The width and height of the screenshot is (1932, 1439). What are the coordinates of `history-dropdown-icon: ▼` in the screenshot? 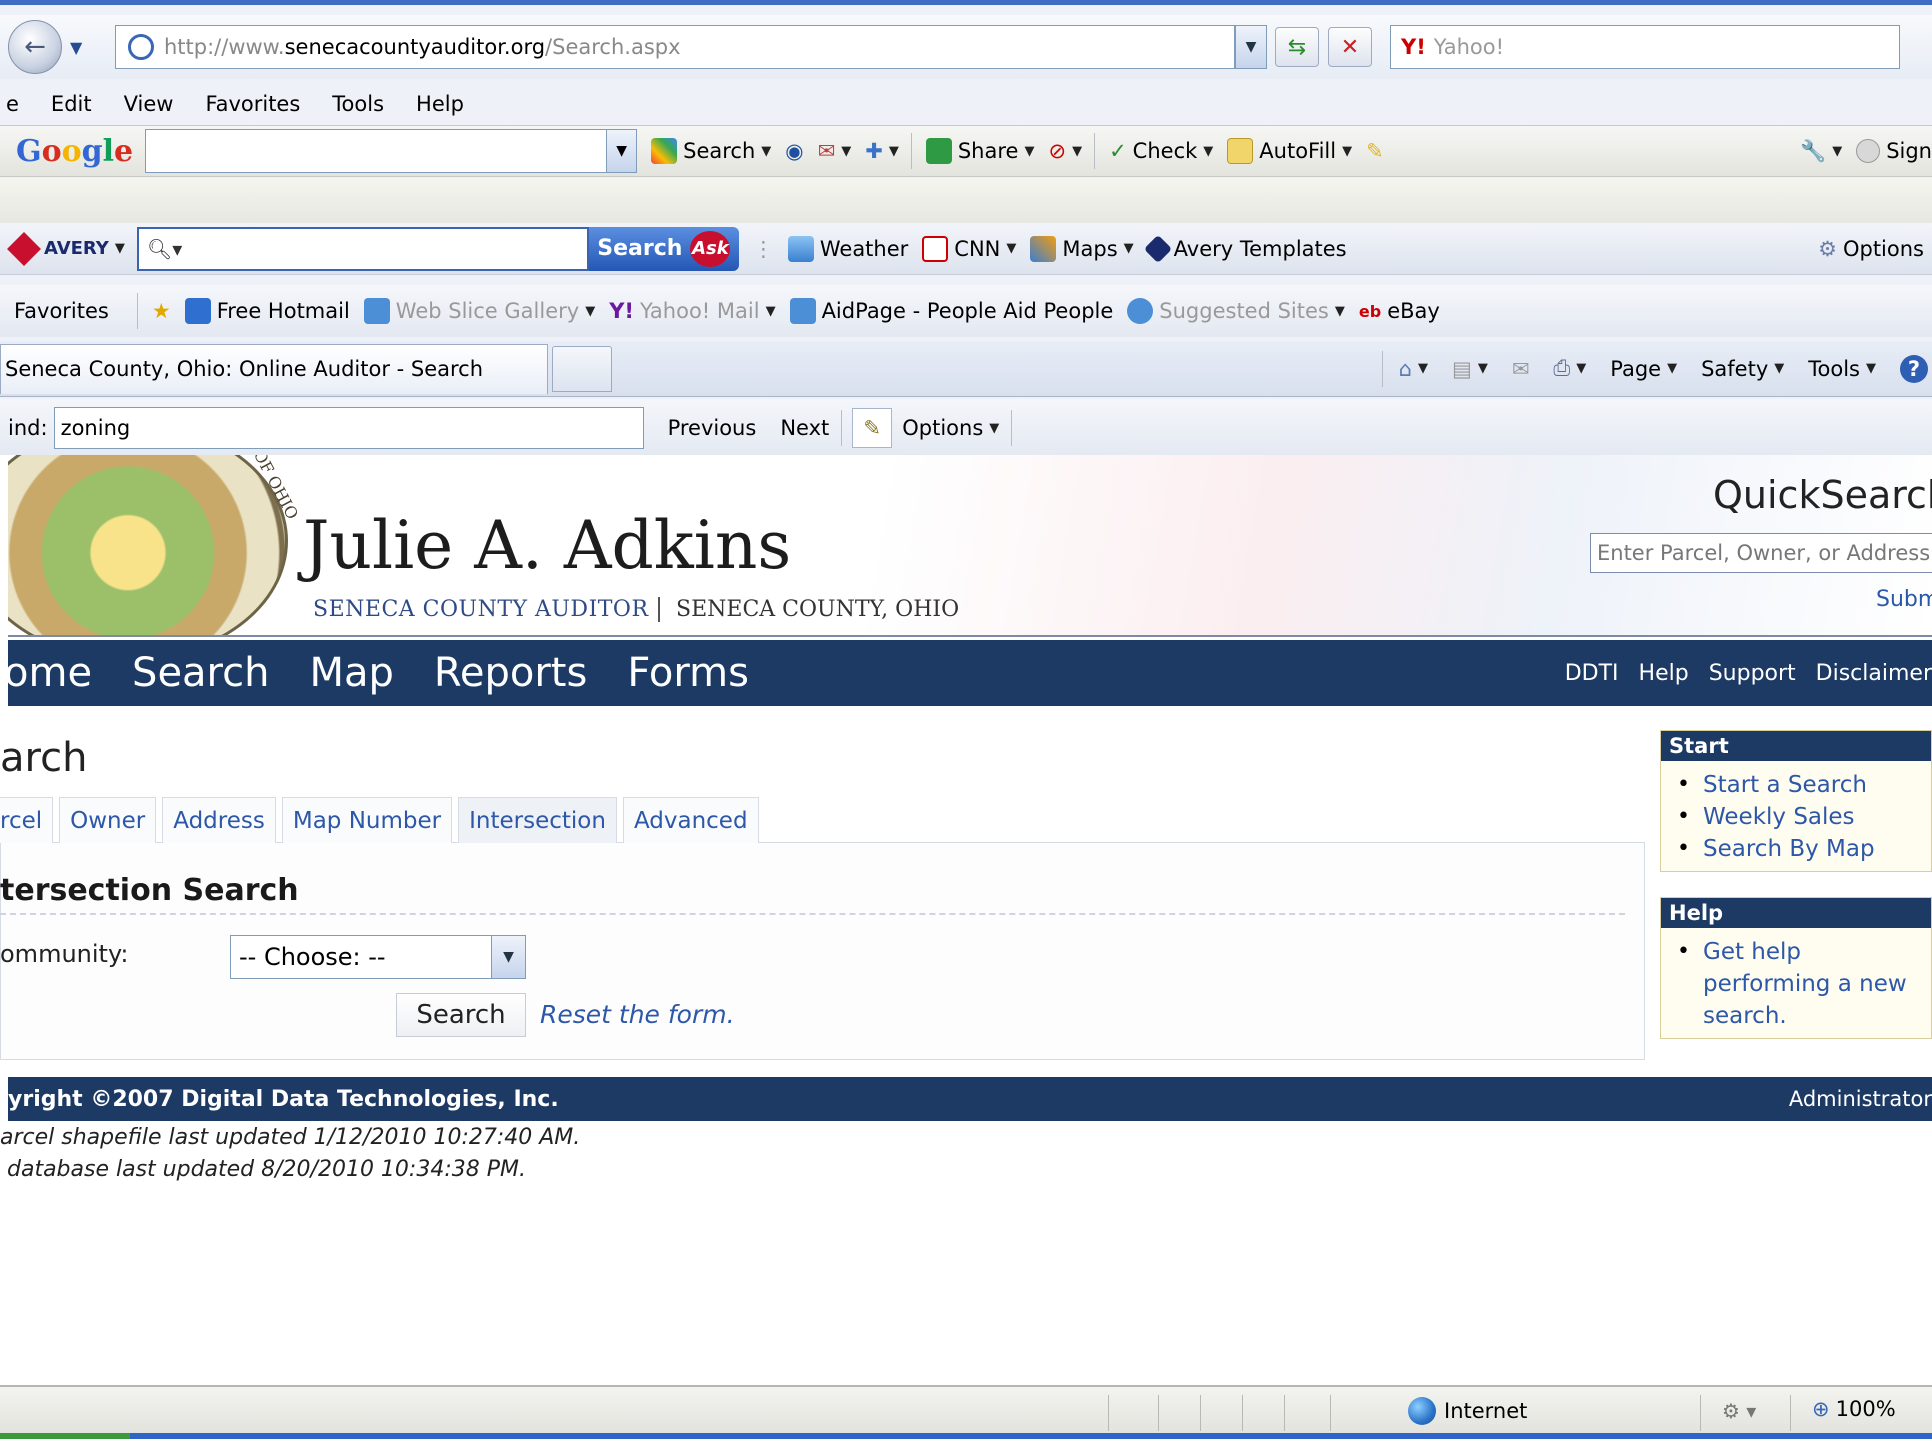 It's located at (76, 47).